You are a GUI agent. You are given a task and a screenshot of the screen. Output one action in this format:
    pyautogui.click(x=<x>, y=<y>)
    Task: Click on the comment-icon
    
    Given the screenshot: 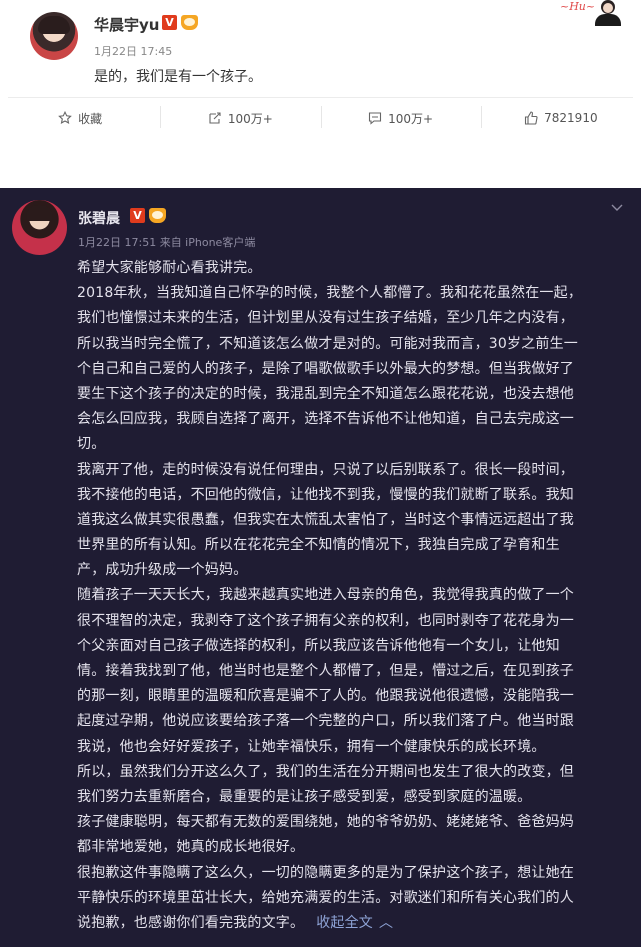 What is the action you would take?
    pyautogui.click(x=375, y=118)
    